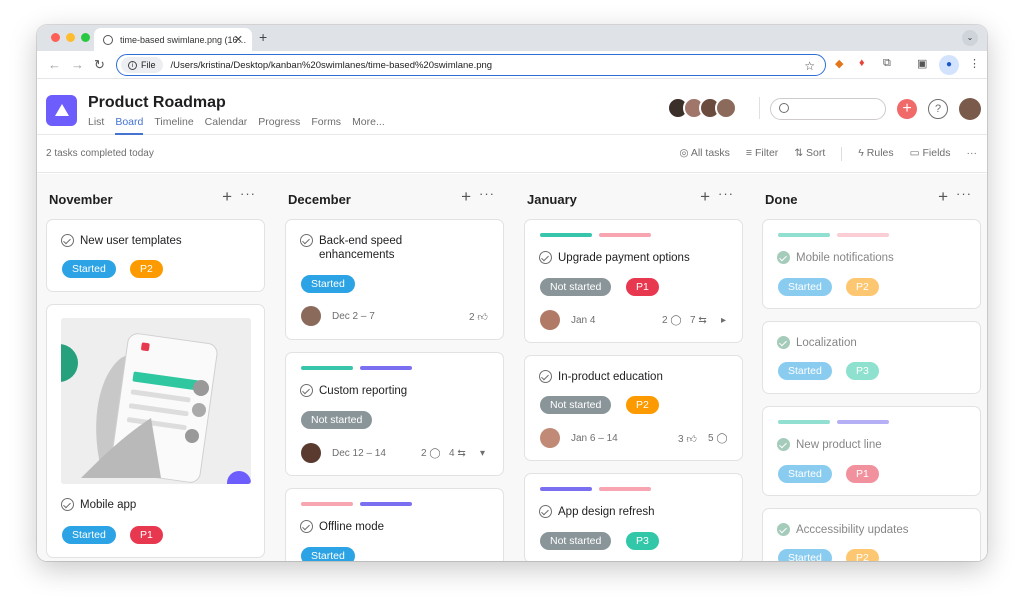  Describe the element at coordinates (887, 63) in the screenshot. I see `extensions-puzzle-icon: ⧉` at that location.